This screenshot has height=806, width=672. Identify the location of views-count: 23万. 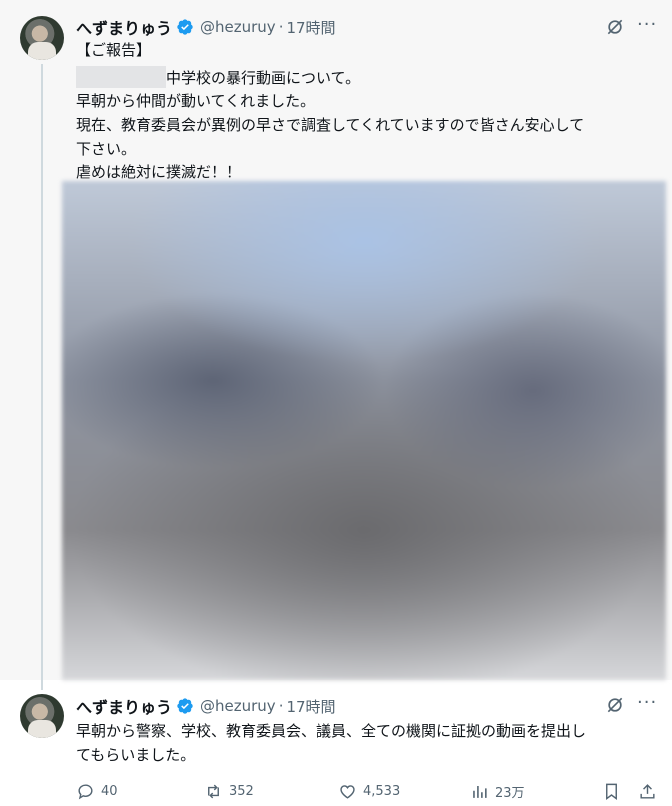
(510, 793).